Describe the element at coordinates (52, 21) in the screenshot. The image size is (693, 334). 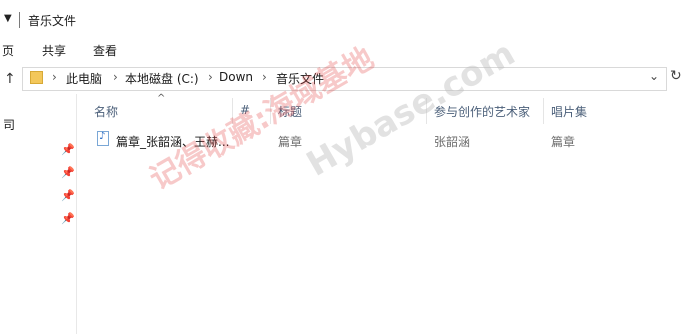
I see `window-title: 音乐文件` at that location.